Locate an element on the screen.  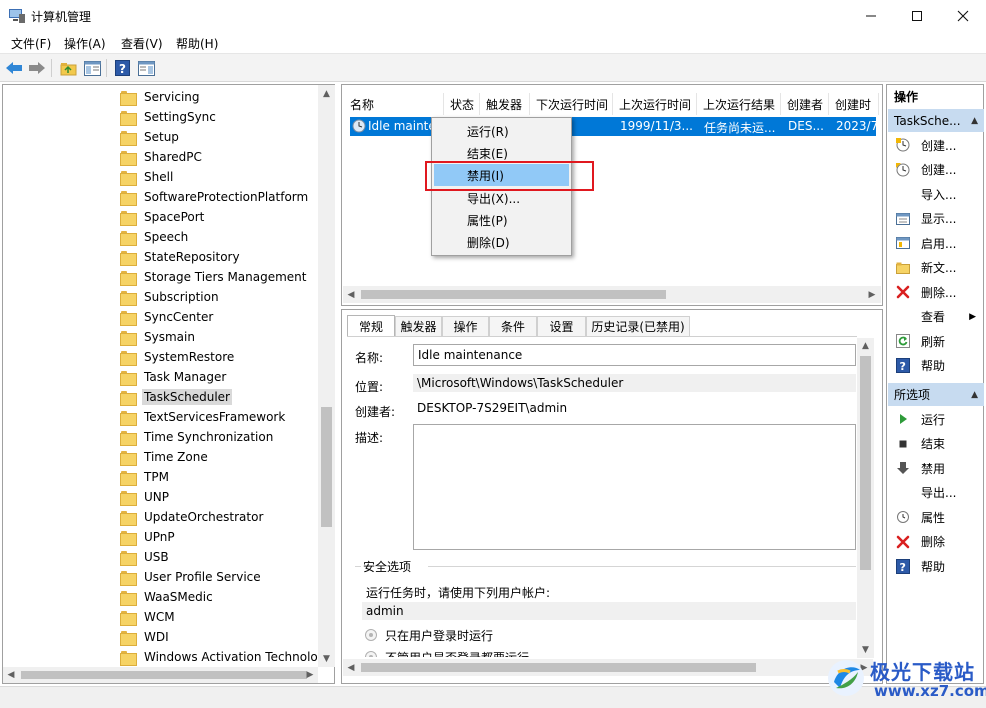
action-item: 结束 is located at coordinates (936, 444).